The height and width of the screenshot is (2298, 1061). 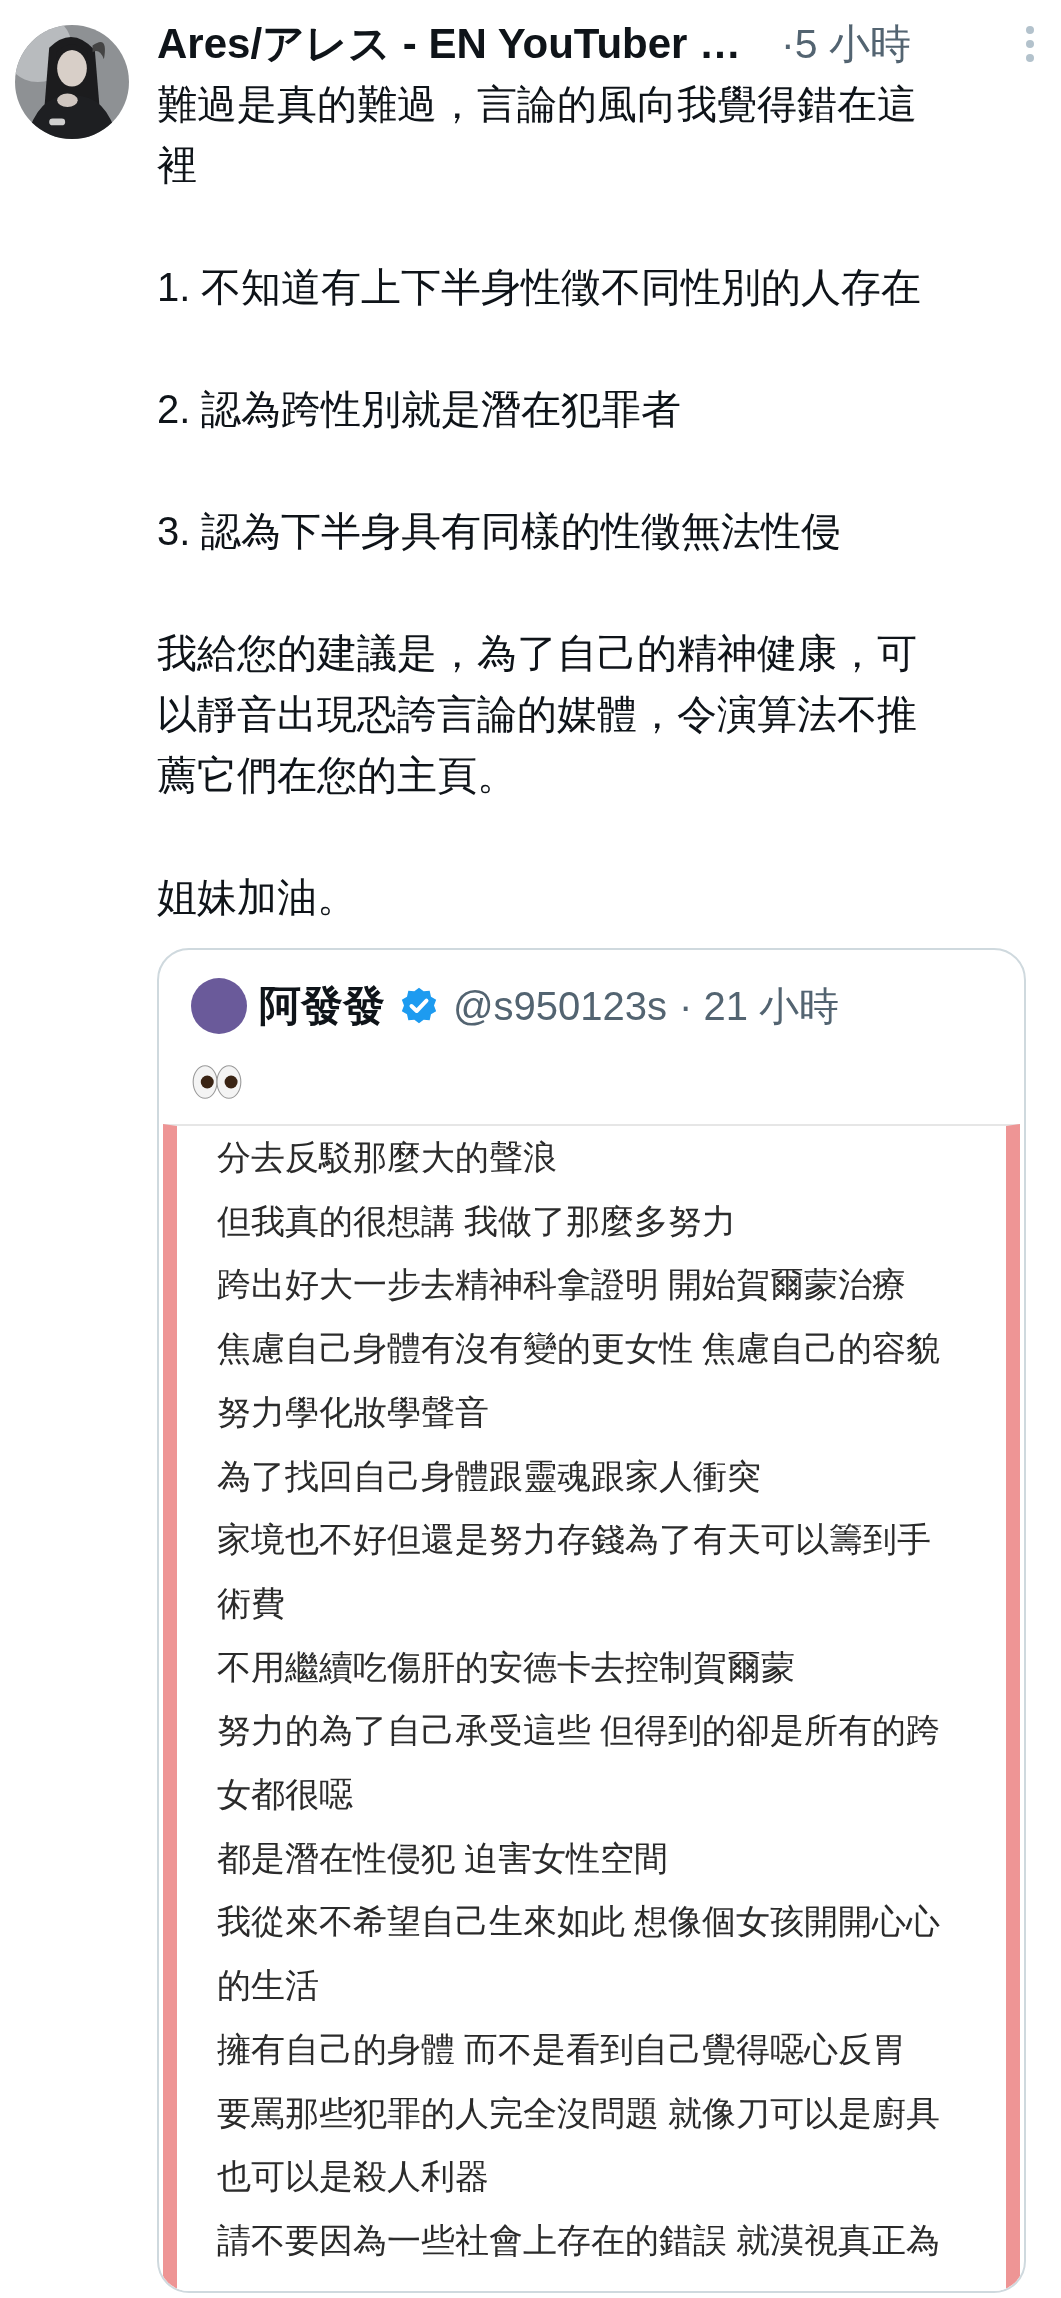 What do you see at coordinates (759, 1006) in the screenshot?
I see `post-time: · 21 小時` at bounding box center [759, 1006].